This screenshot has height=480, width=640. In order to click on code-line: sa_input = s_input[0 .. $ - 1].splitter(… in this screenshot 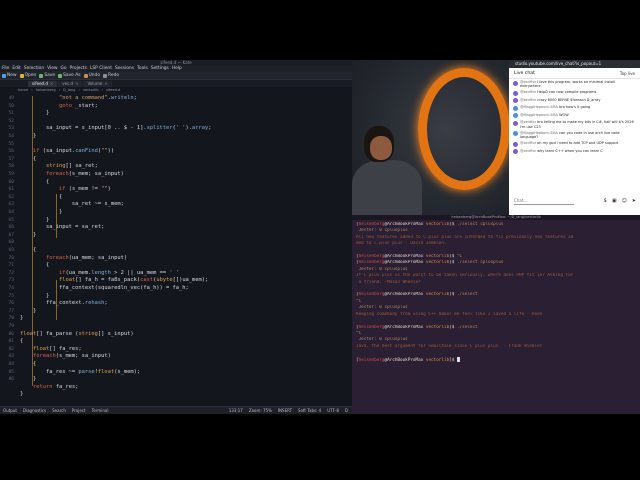, I will do `click(116, 128)`.